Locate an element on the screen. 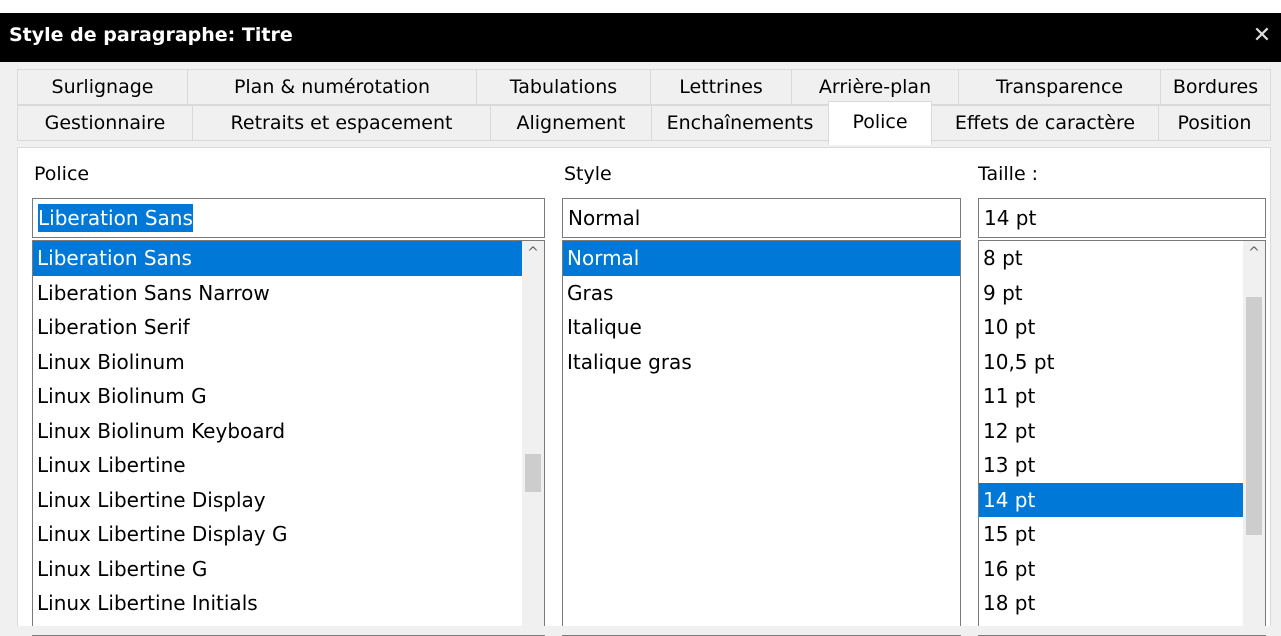 The height and width of the screenshot is (636, 1281). style-value: Normal is located at coordinates (604, 218).